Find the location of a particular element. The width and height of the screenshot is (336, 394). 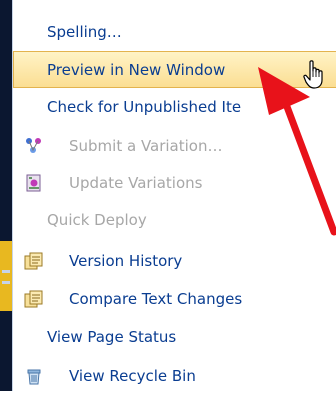

hand-pointer-cursor-icon is located at coordinates (313, 74).